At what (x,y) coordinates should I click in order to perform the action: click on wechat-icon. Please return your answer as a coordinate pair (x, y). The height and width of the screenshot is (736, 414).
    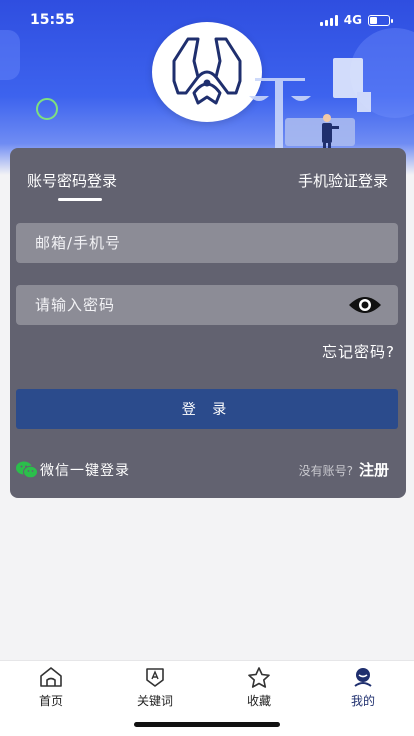
    Looking at the image, I should click on (27, 470).